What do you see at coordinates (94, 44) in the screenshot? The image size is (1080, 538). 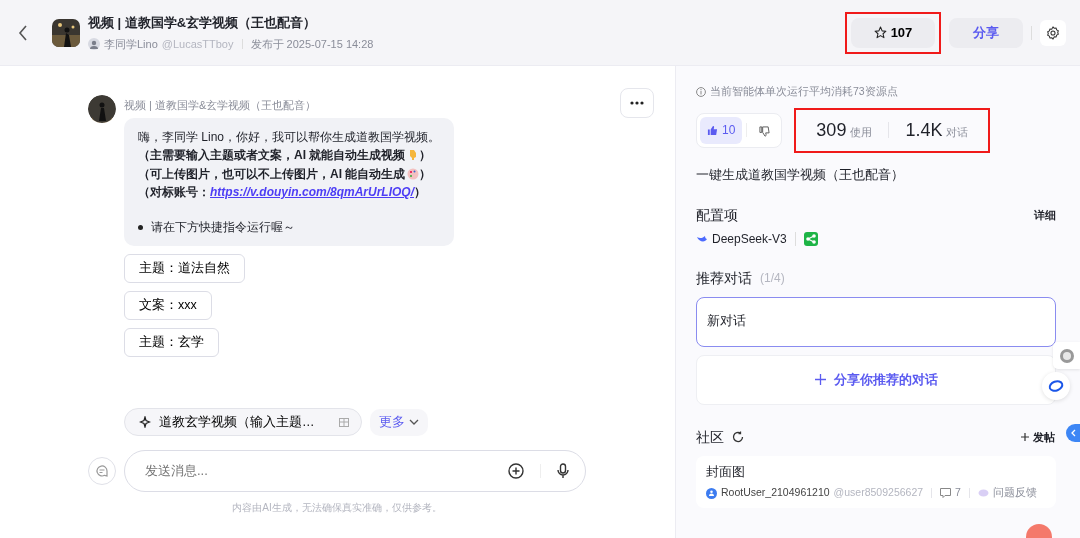 I see `avatar-icon` at bounding box center [94, 44].